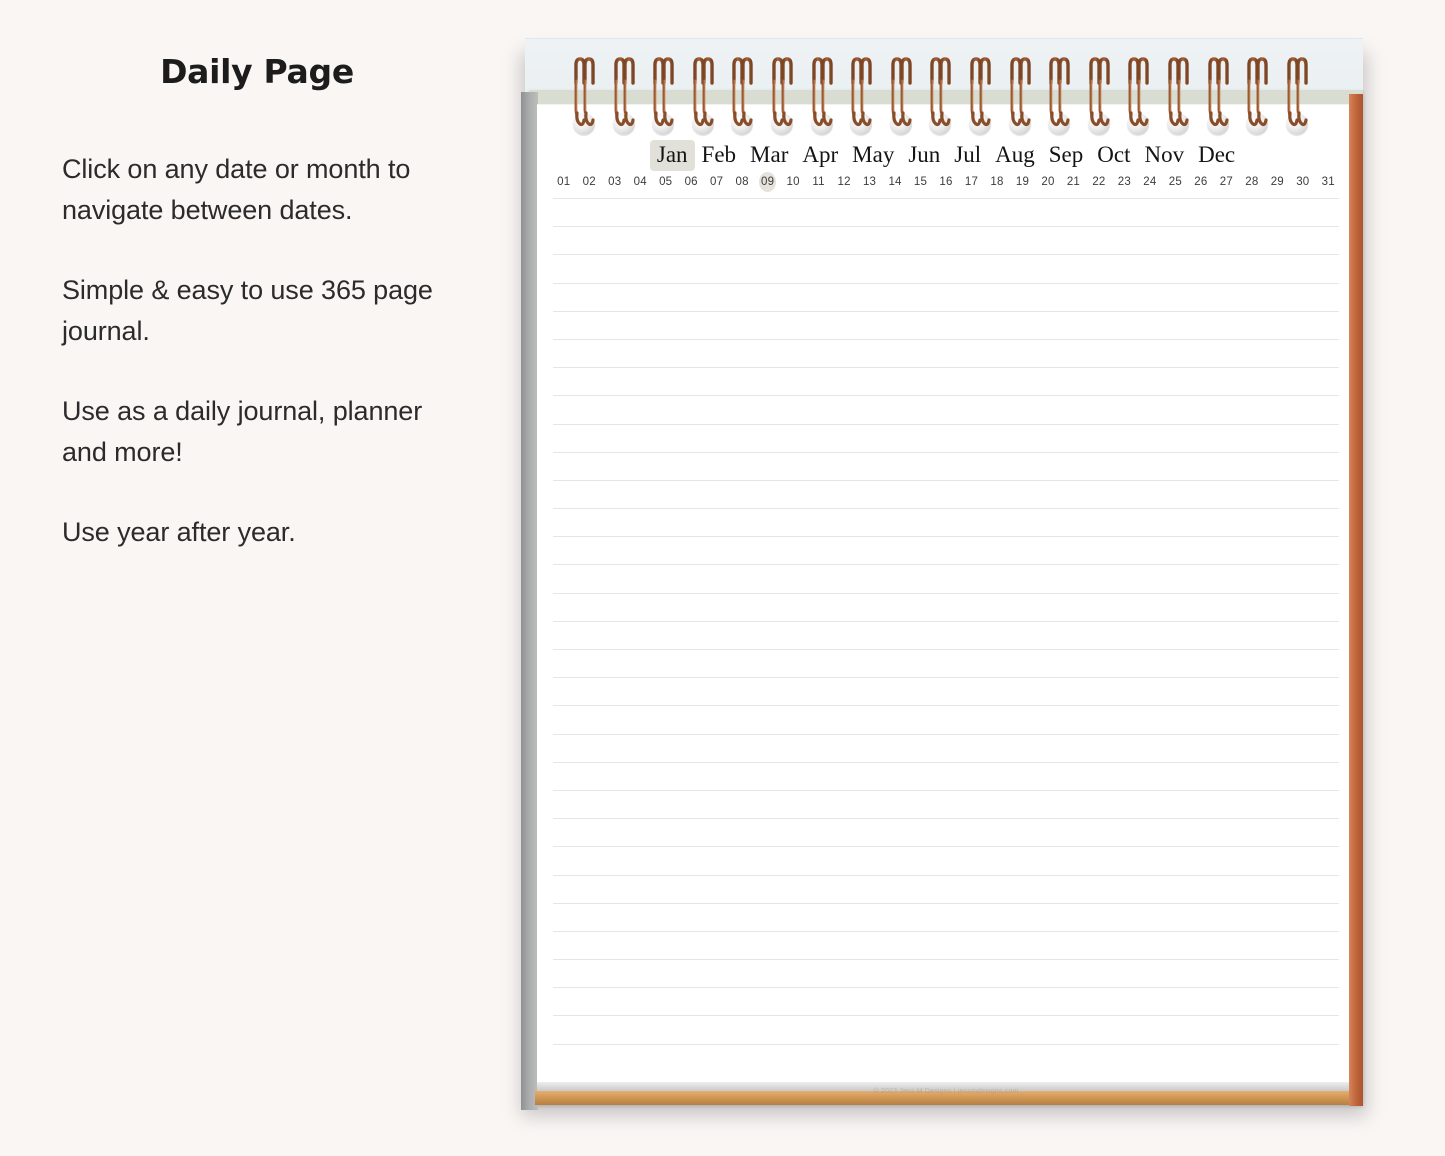 The image size is (1445, 1156). I want to click on notepad-left-edge, so click(529, 601).